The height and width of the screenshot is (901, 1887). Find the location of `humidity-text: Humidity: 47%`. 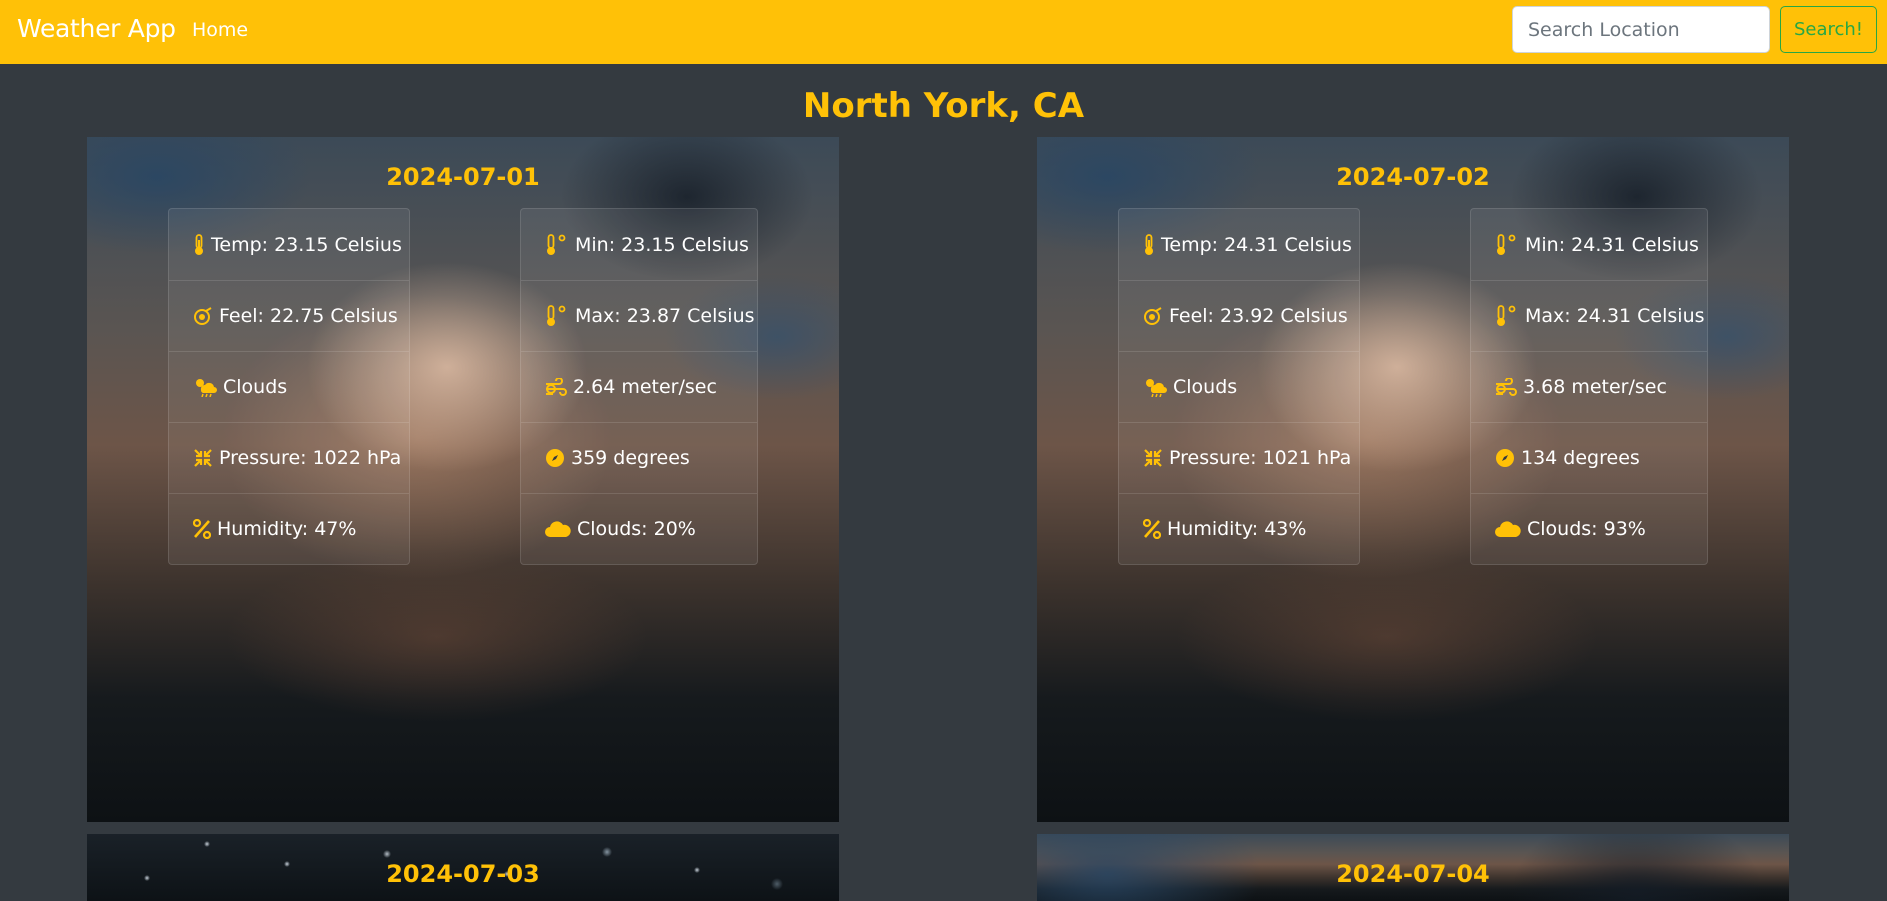

humidity-text: Humidity: 47% is located at coordinates (287, 529).